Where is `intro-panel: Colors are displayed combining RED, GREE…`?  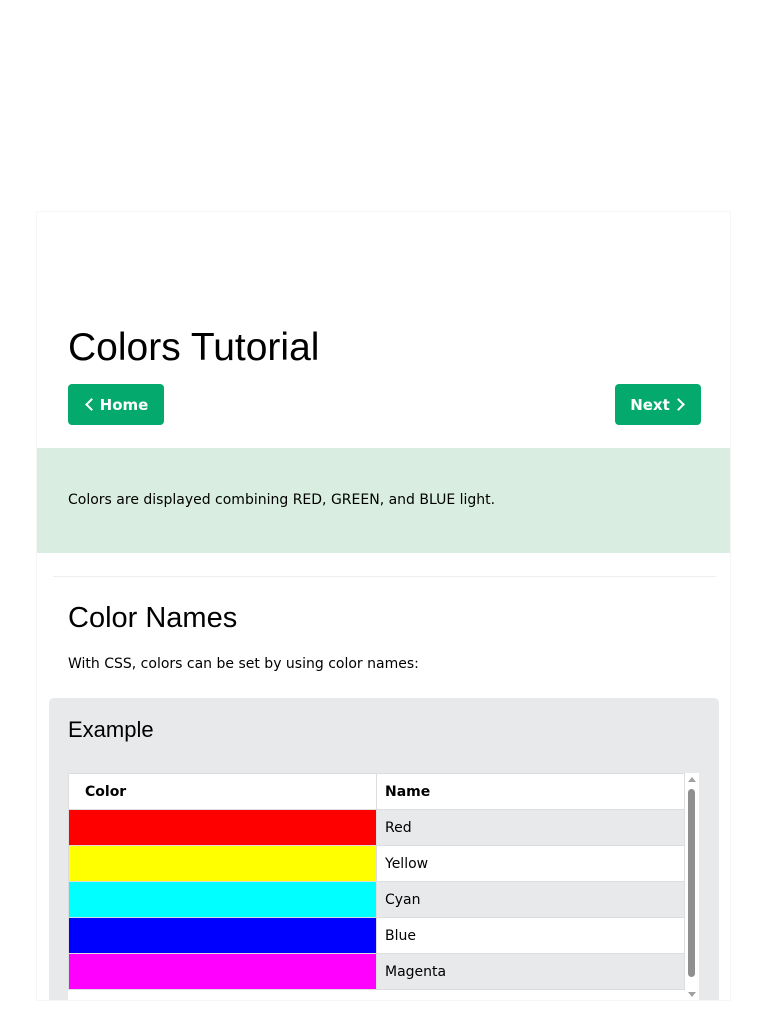
intro-panel: Colors are displayed combining RED, GREE… is located at coordinates (383, 500).